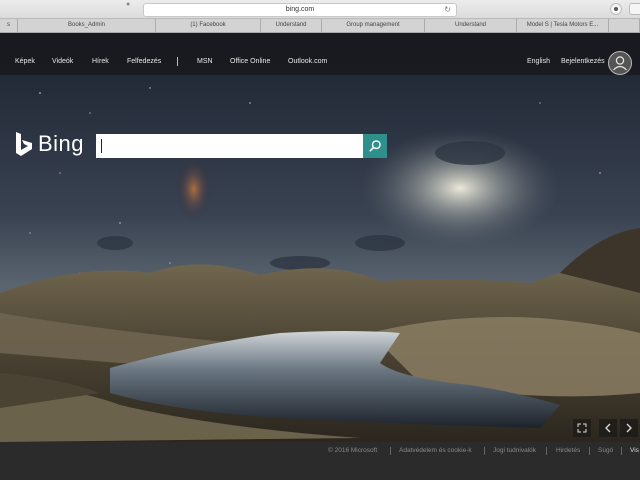 The image size is (640, 480). I want to click on chevron-right-icon, so click(629, 428).